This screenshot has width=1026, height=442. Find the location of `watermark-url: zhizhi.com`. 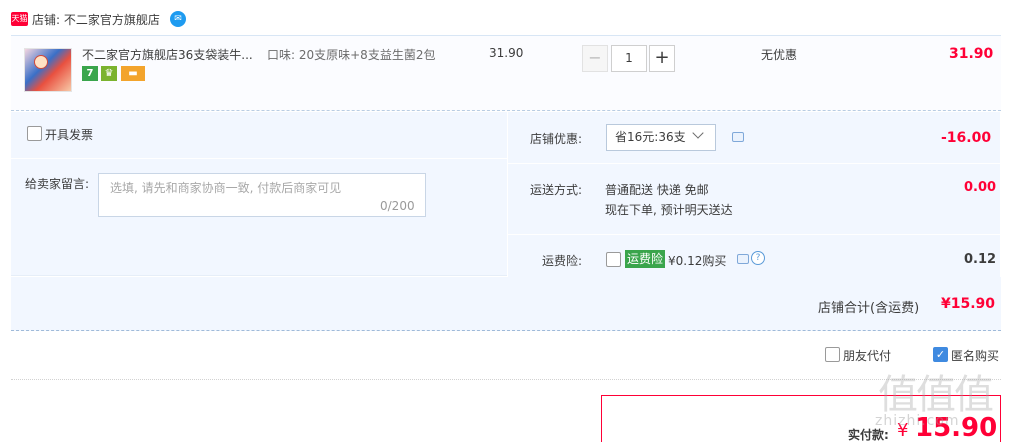

watermark-url: zhizhi.com is located at coordinates (917, 421).